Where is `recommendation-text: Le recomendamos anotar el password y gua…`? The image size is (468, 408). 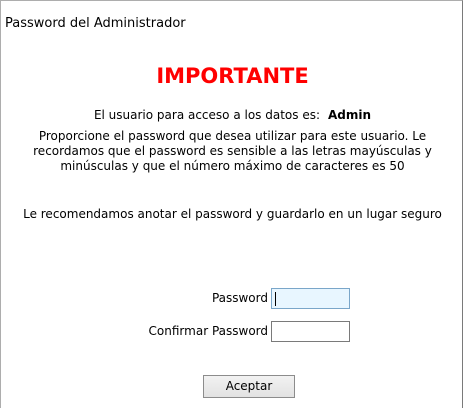
recommendation-text: Le recomendamos anotar el password y gua… is located at coordinates (232, 214).